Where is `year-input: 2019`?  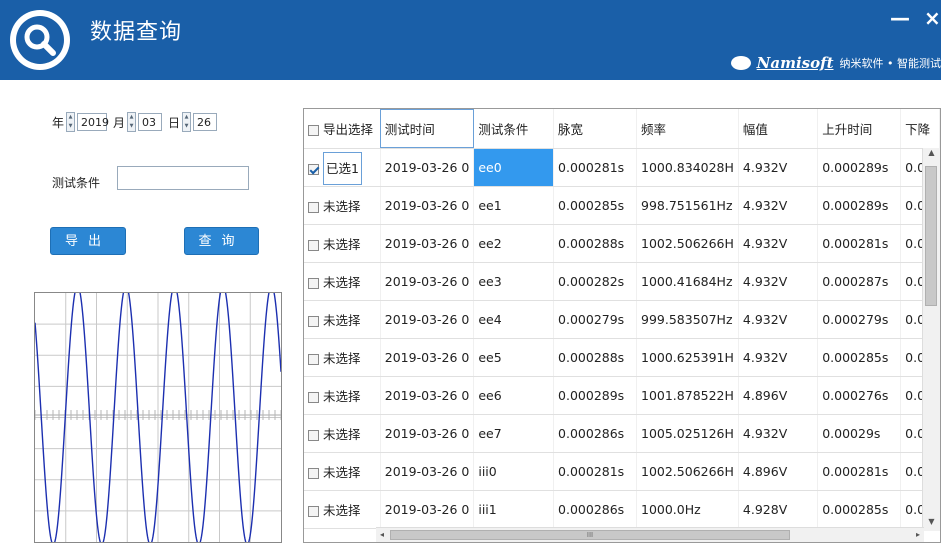 year-input: 2019 is located at coordinates (93, 122).